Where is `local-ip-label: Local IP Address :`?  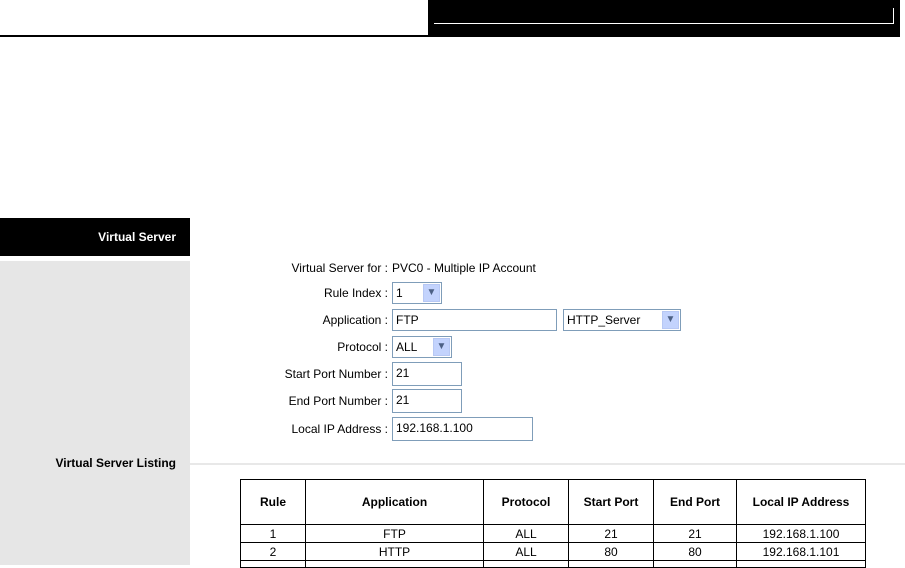
local-ip-label: Local IP Address : is located at coordinates (339, 429).